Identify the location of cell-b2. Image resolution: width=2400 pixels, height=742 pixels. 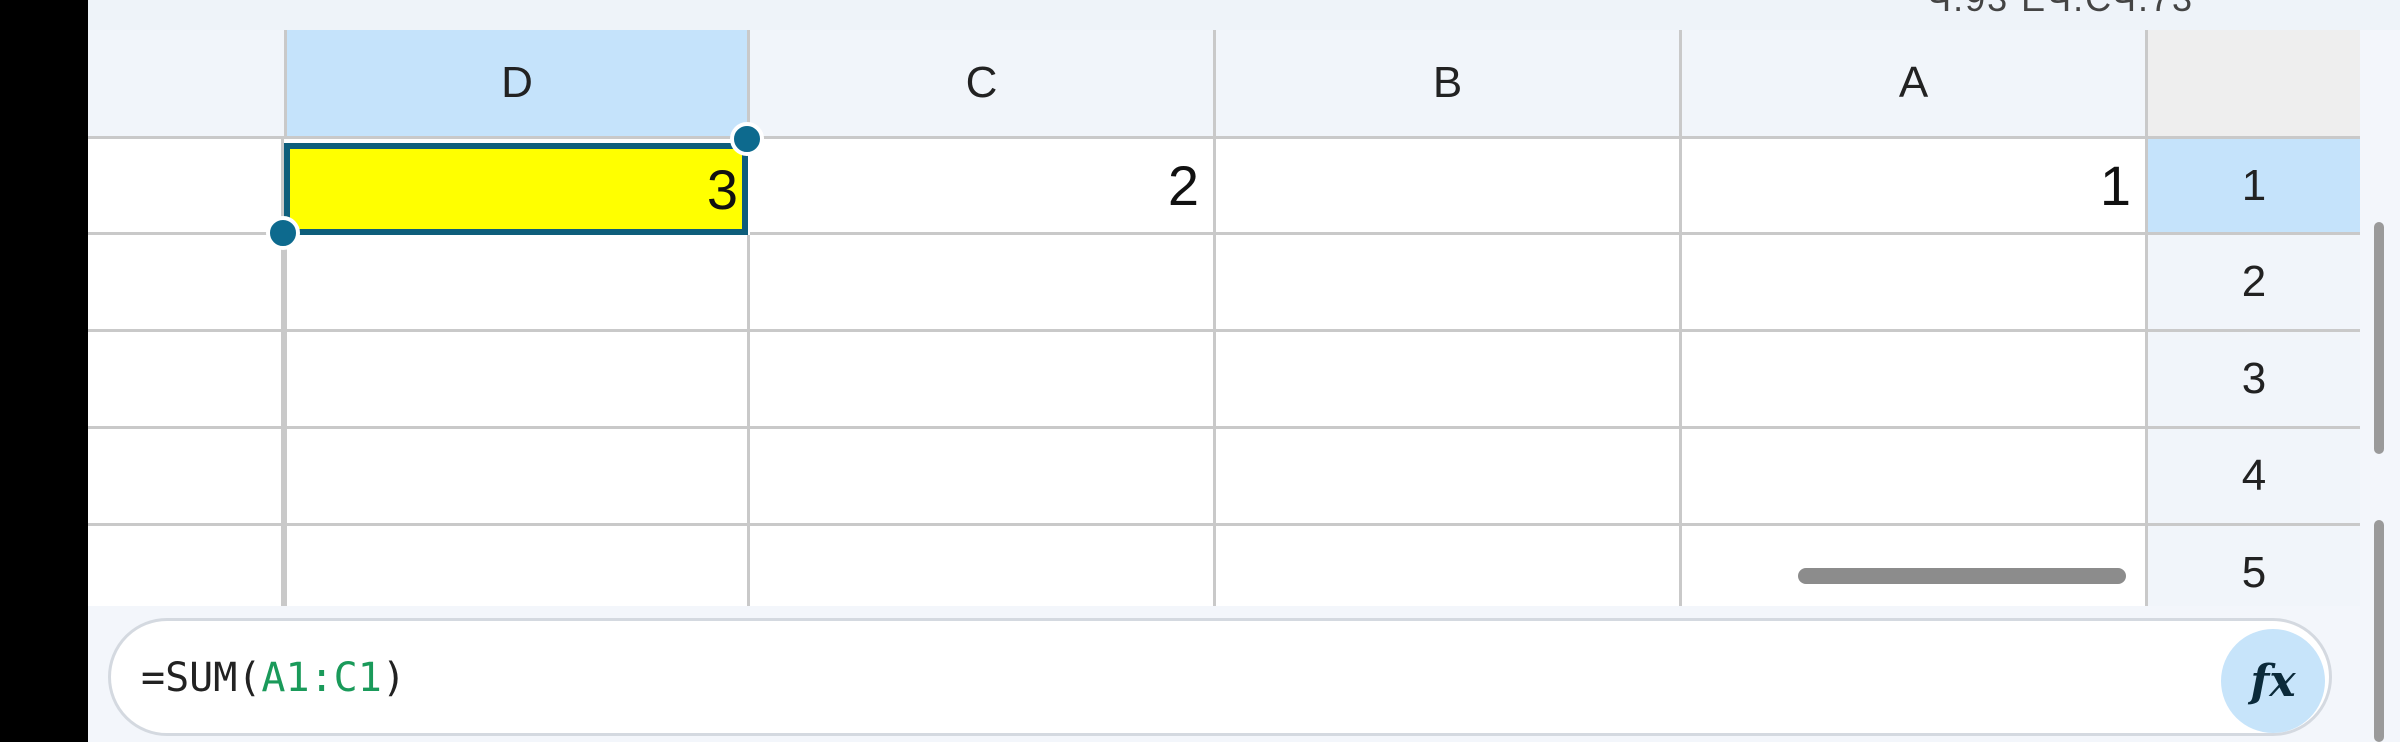
(1449, 283).